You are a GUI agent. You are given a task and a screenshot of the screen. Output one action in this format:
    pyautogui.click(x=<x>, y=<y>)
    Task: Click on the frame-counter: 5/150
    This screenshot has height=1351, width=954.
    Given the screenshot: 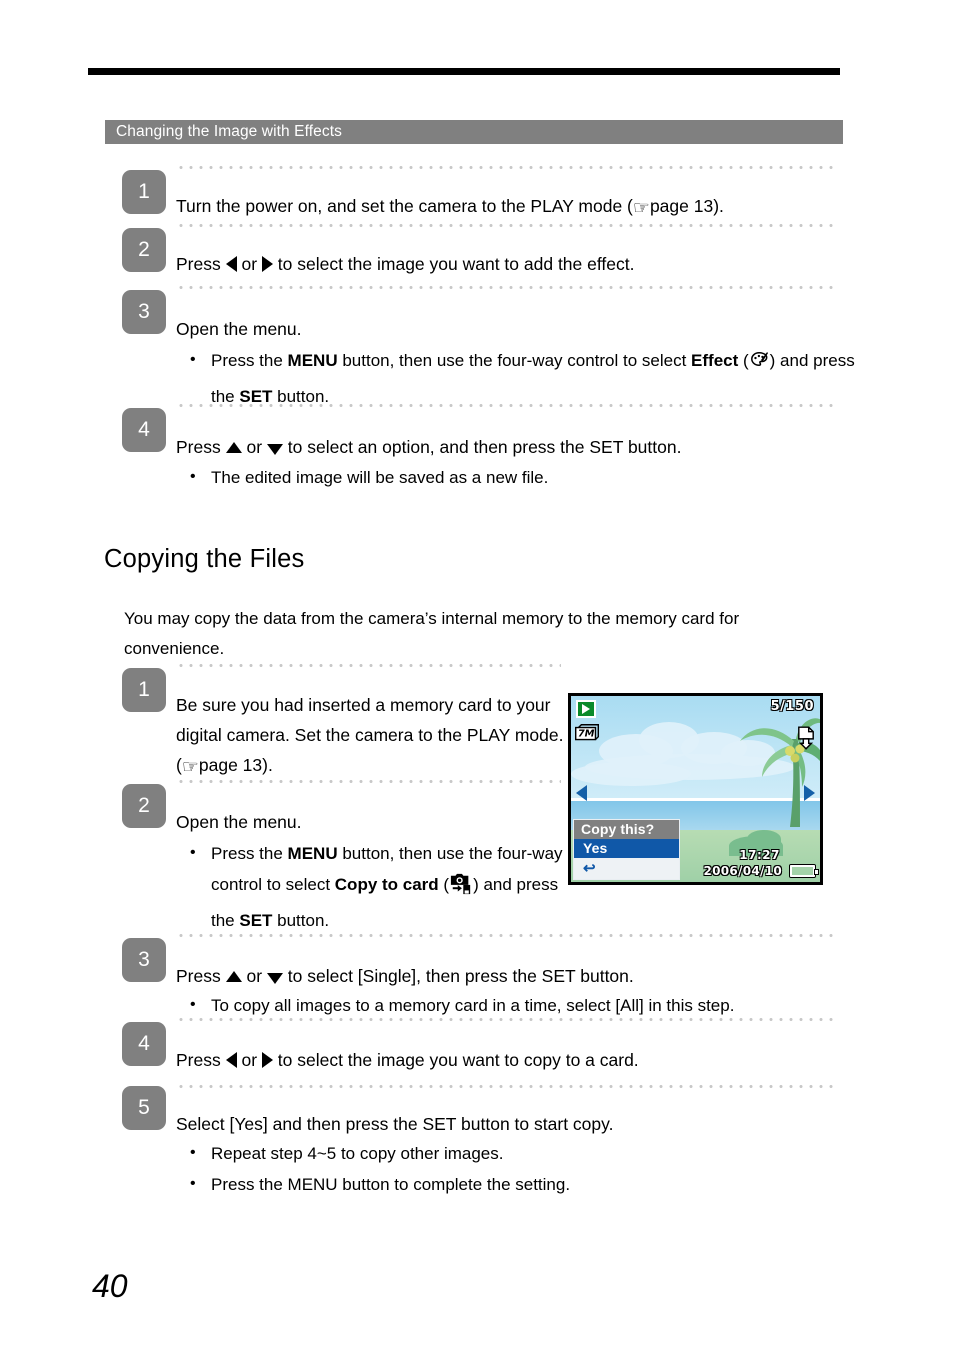 What is the action you would take?
    pyautogui.click(x=792, y=706)
    